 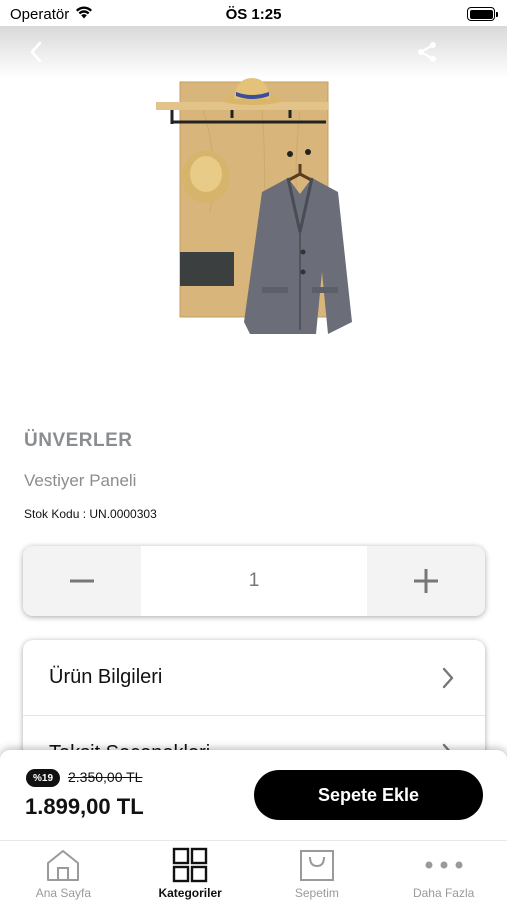 I want to click on current-price: 1.899,00 TL, so click(x=84, y=806).